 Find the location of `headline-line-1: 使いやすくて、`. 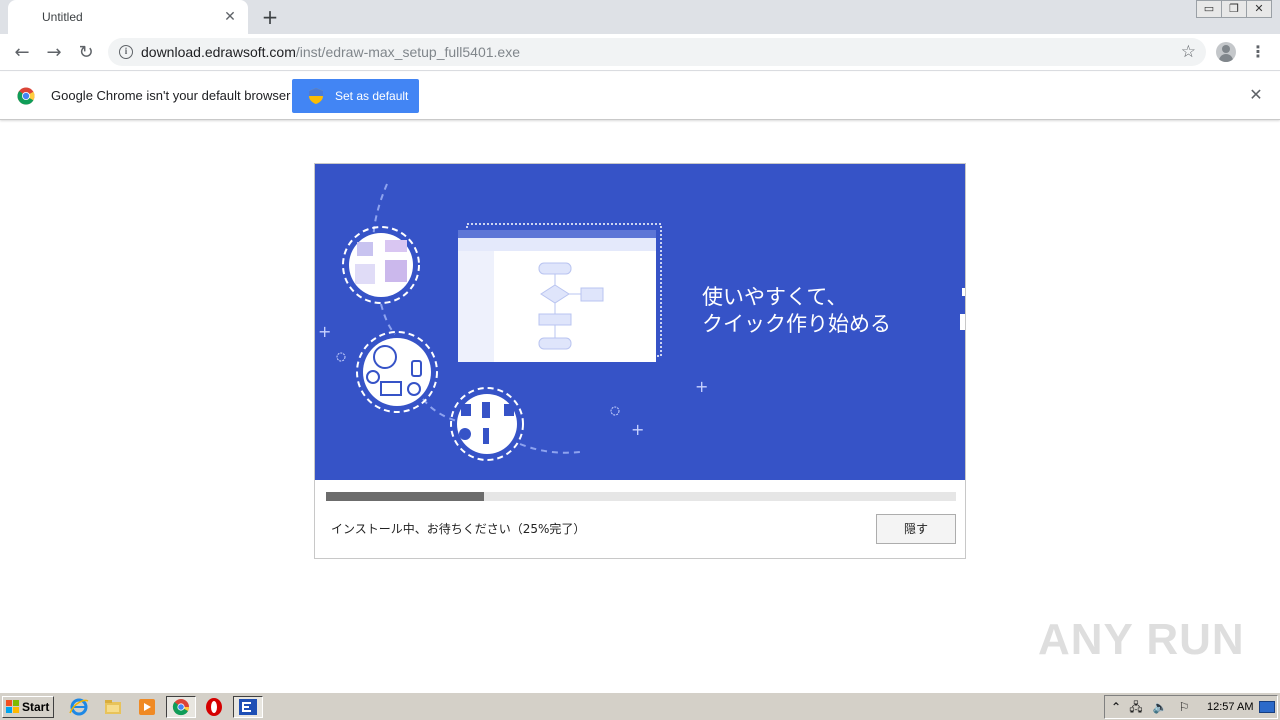

headline-line-1: 使いやすくて、 is located at coordinates (775, 297).